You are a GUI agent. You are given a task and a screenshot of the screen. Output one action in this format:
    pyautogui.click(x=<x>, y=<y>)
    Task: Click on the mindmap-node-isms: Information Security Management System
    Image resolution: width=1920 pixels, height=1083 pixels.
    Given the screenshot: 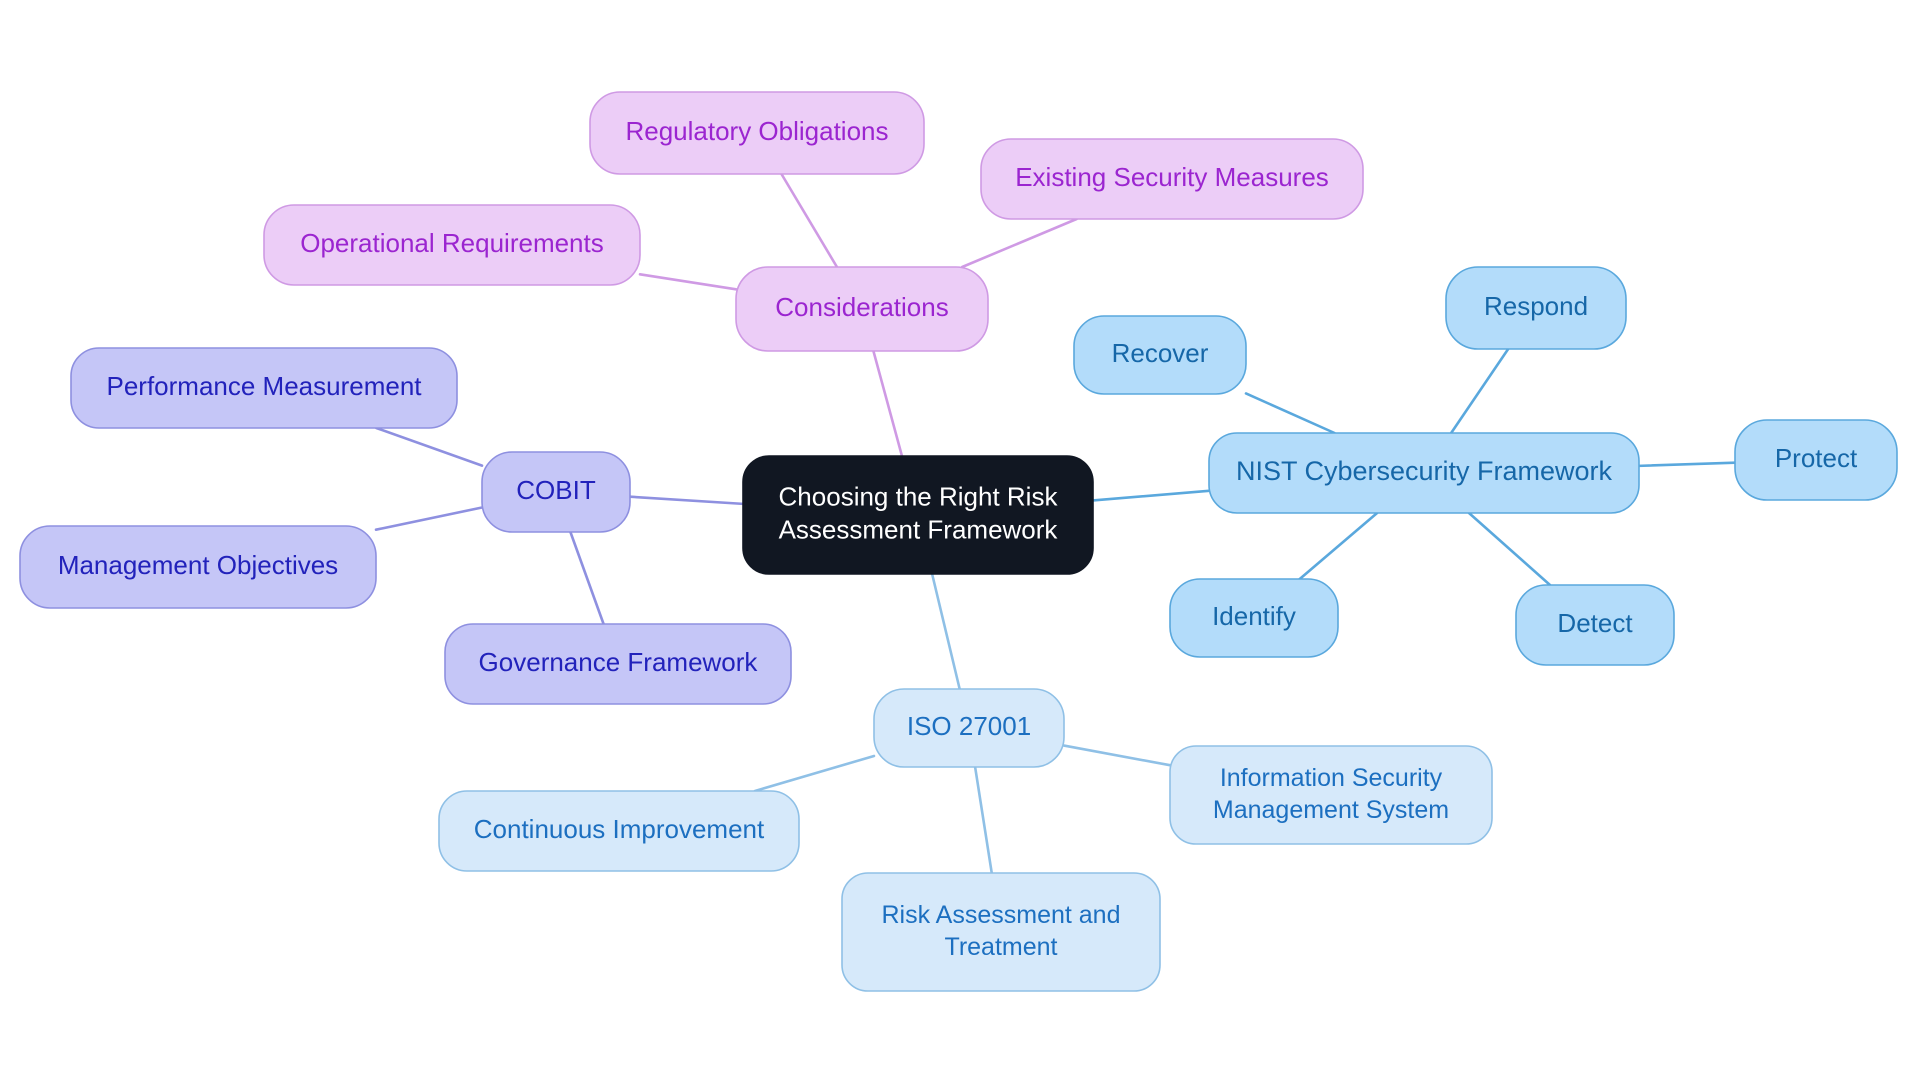 What is the action you would take?
    pyautogui.click(x=1331, y=795)
    